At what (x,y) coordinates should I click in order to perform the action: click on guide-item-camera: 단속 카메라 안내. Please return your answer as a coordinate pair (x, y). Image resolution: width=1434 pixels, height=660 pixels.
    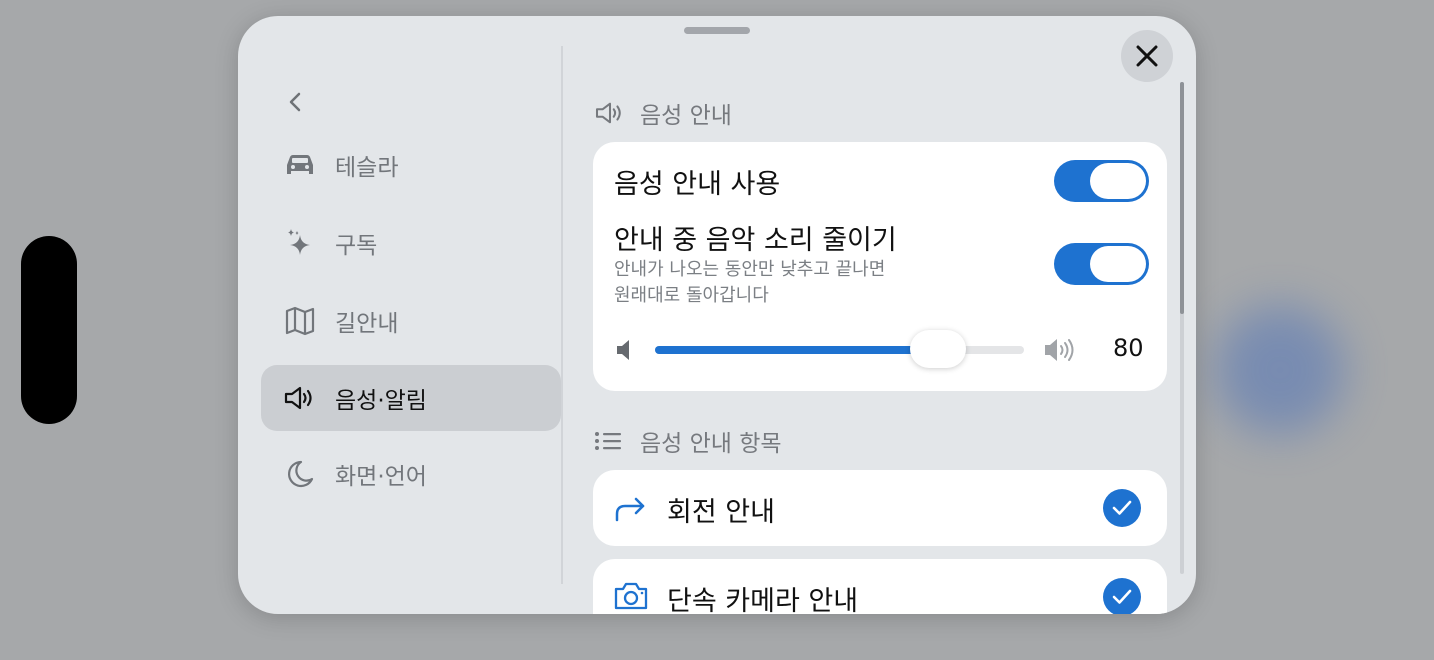
    Looking at the image, I should click on (880, 586).